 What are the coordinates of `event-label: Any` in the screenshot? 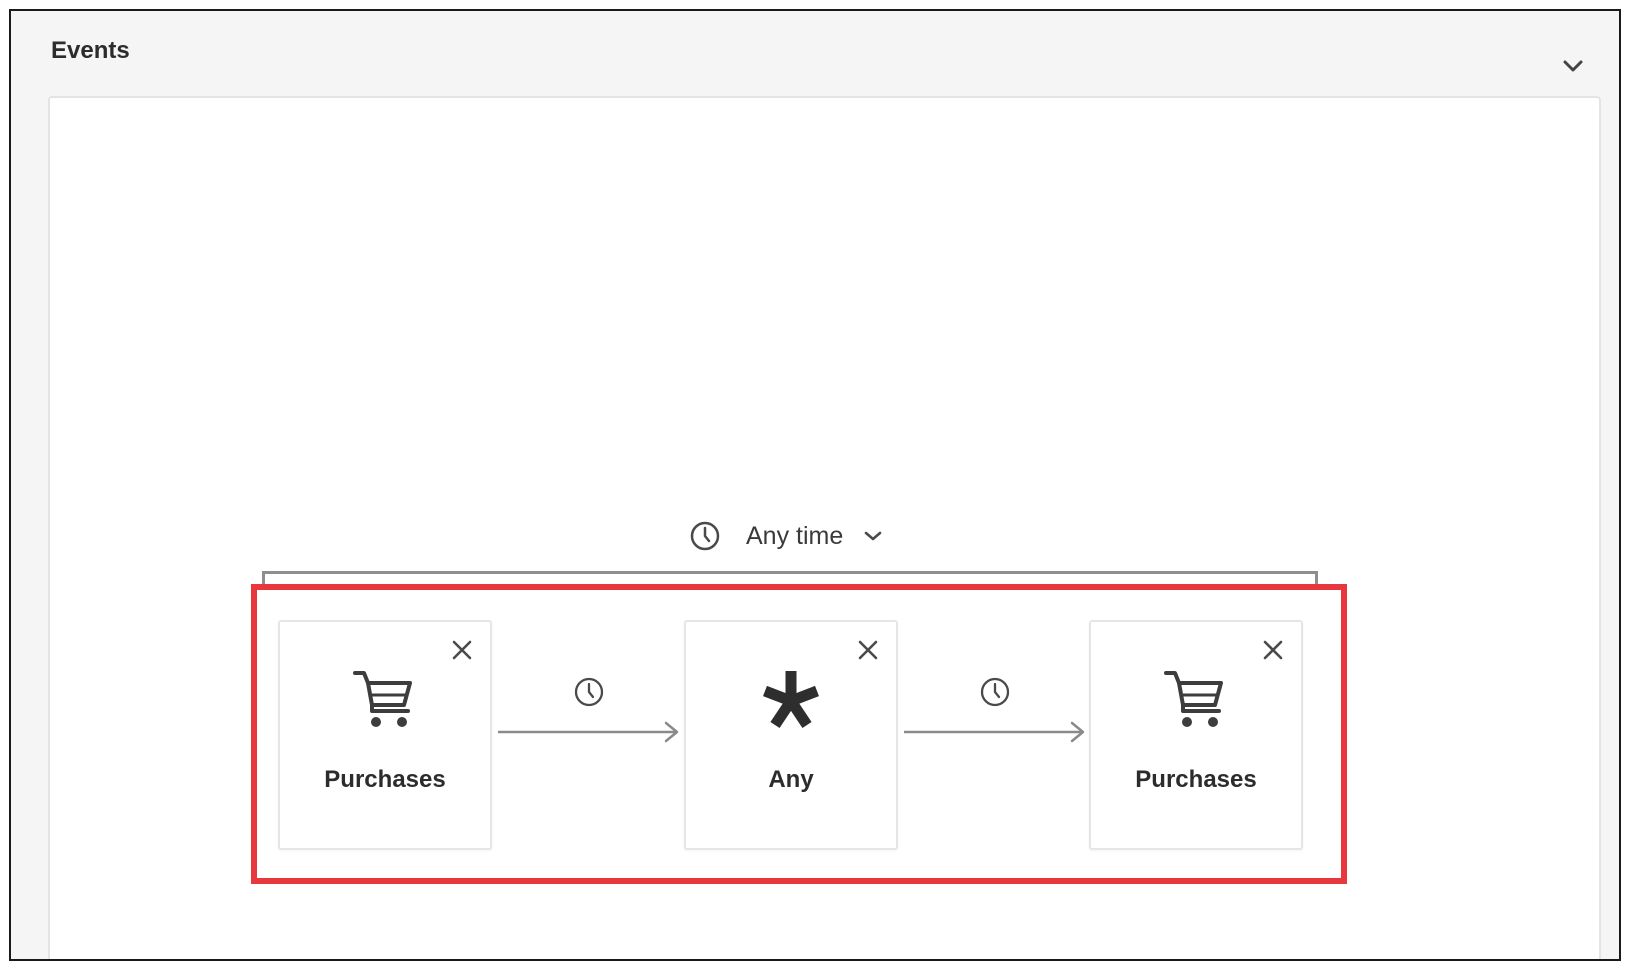 It's located at (791, 779).